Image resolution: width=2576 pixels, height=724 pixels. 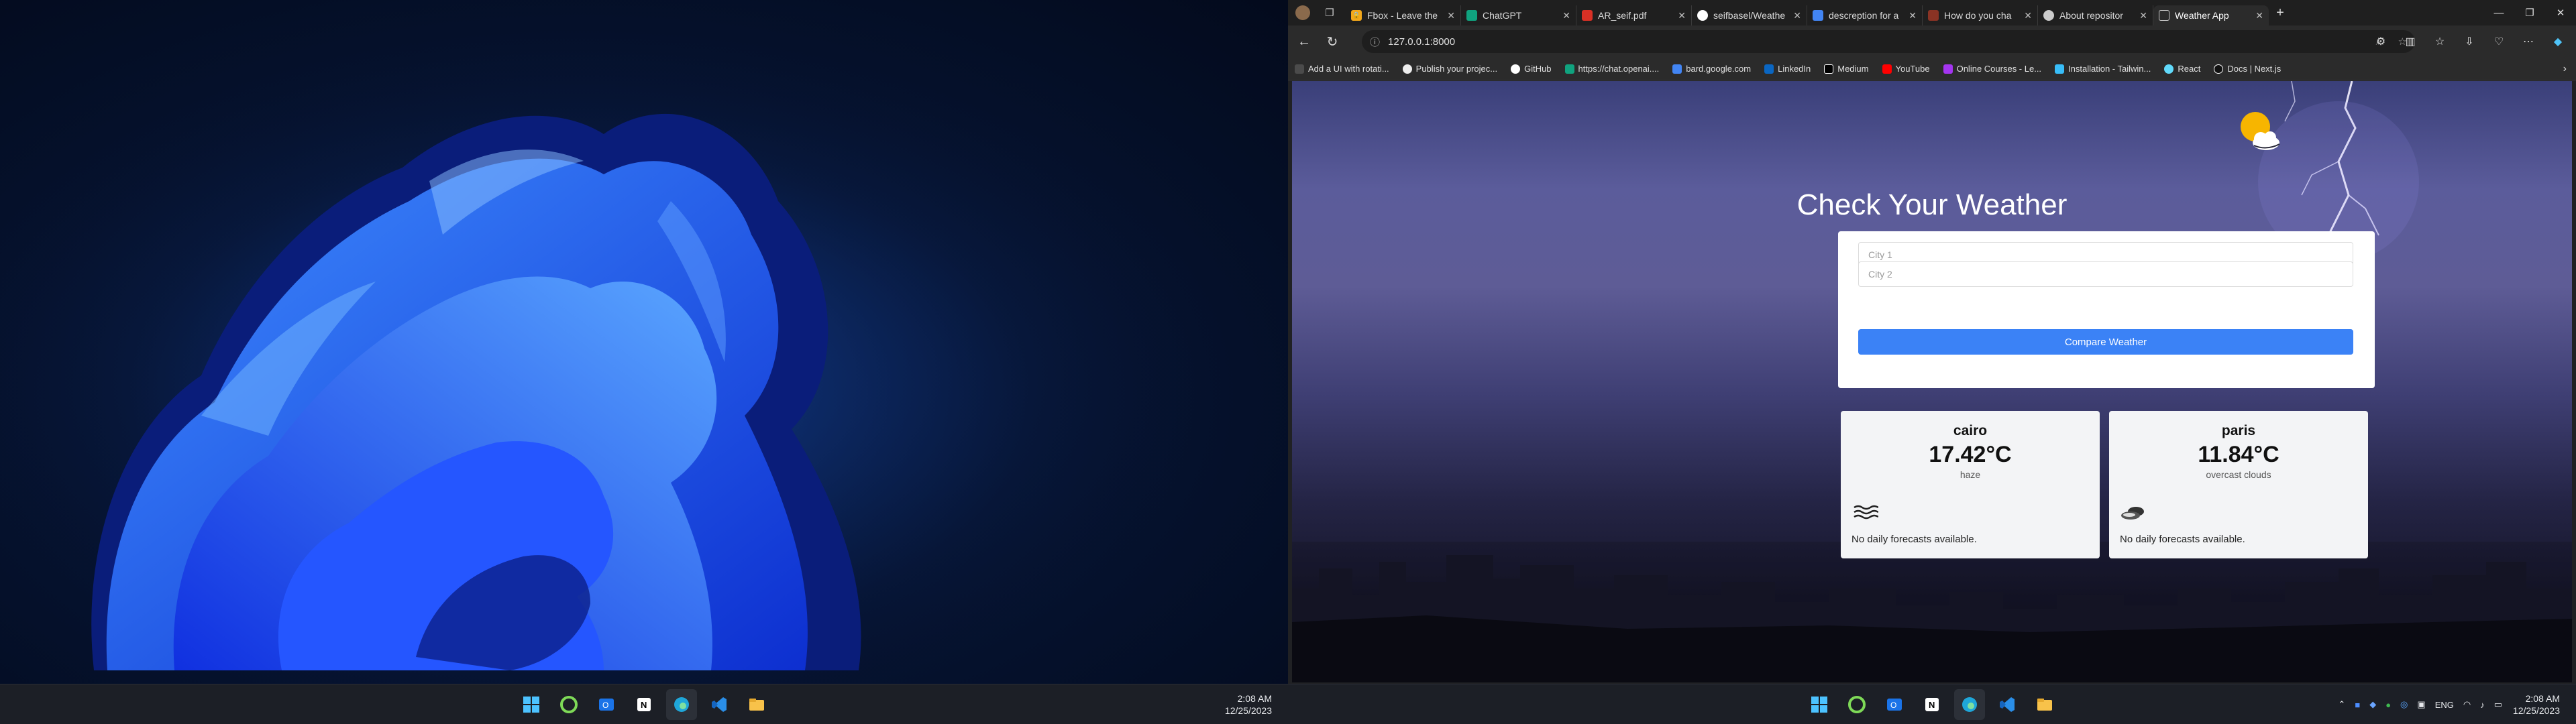 What do you see at coordinates (2211, 15) in the screenshot?
I see `tab-weather-app: Weather App ✕` at bounding box center [2211, 15].